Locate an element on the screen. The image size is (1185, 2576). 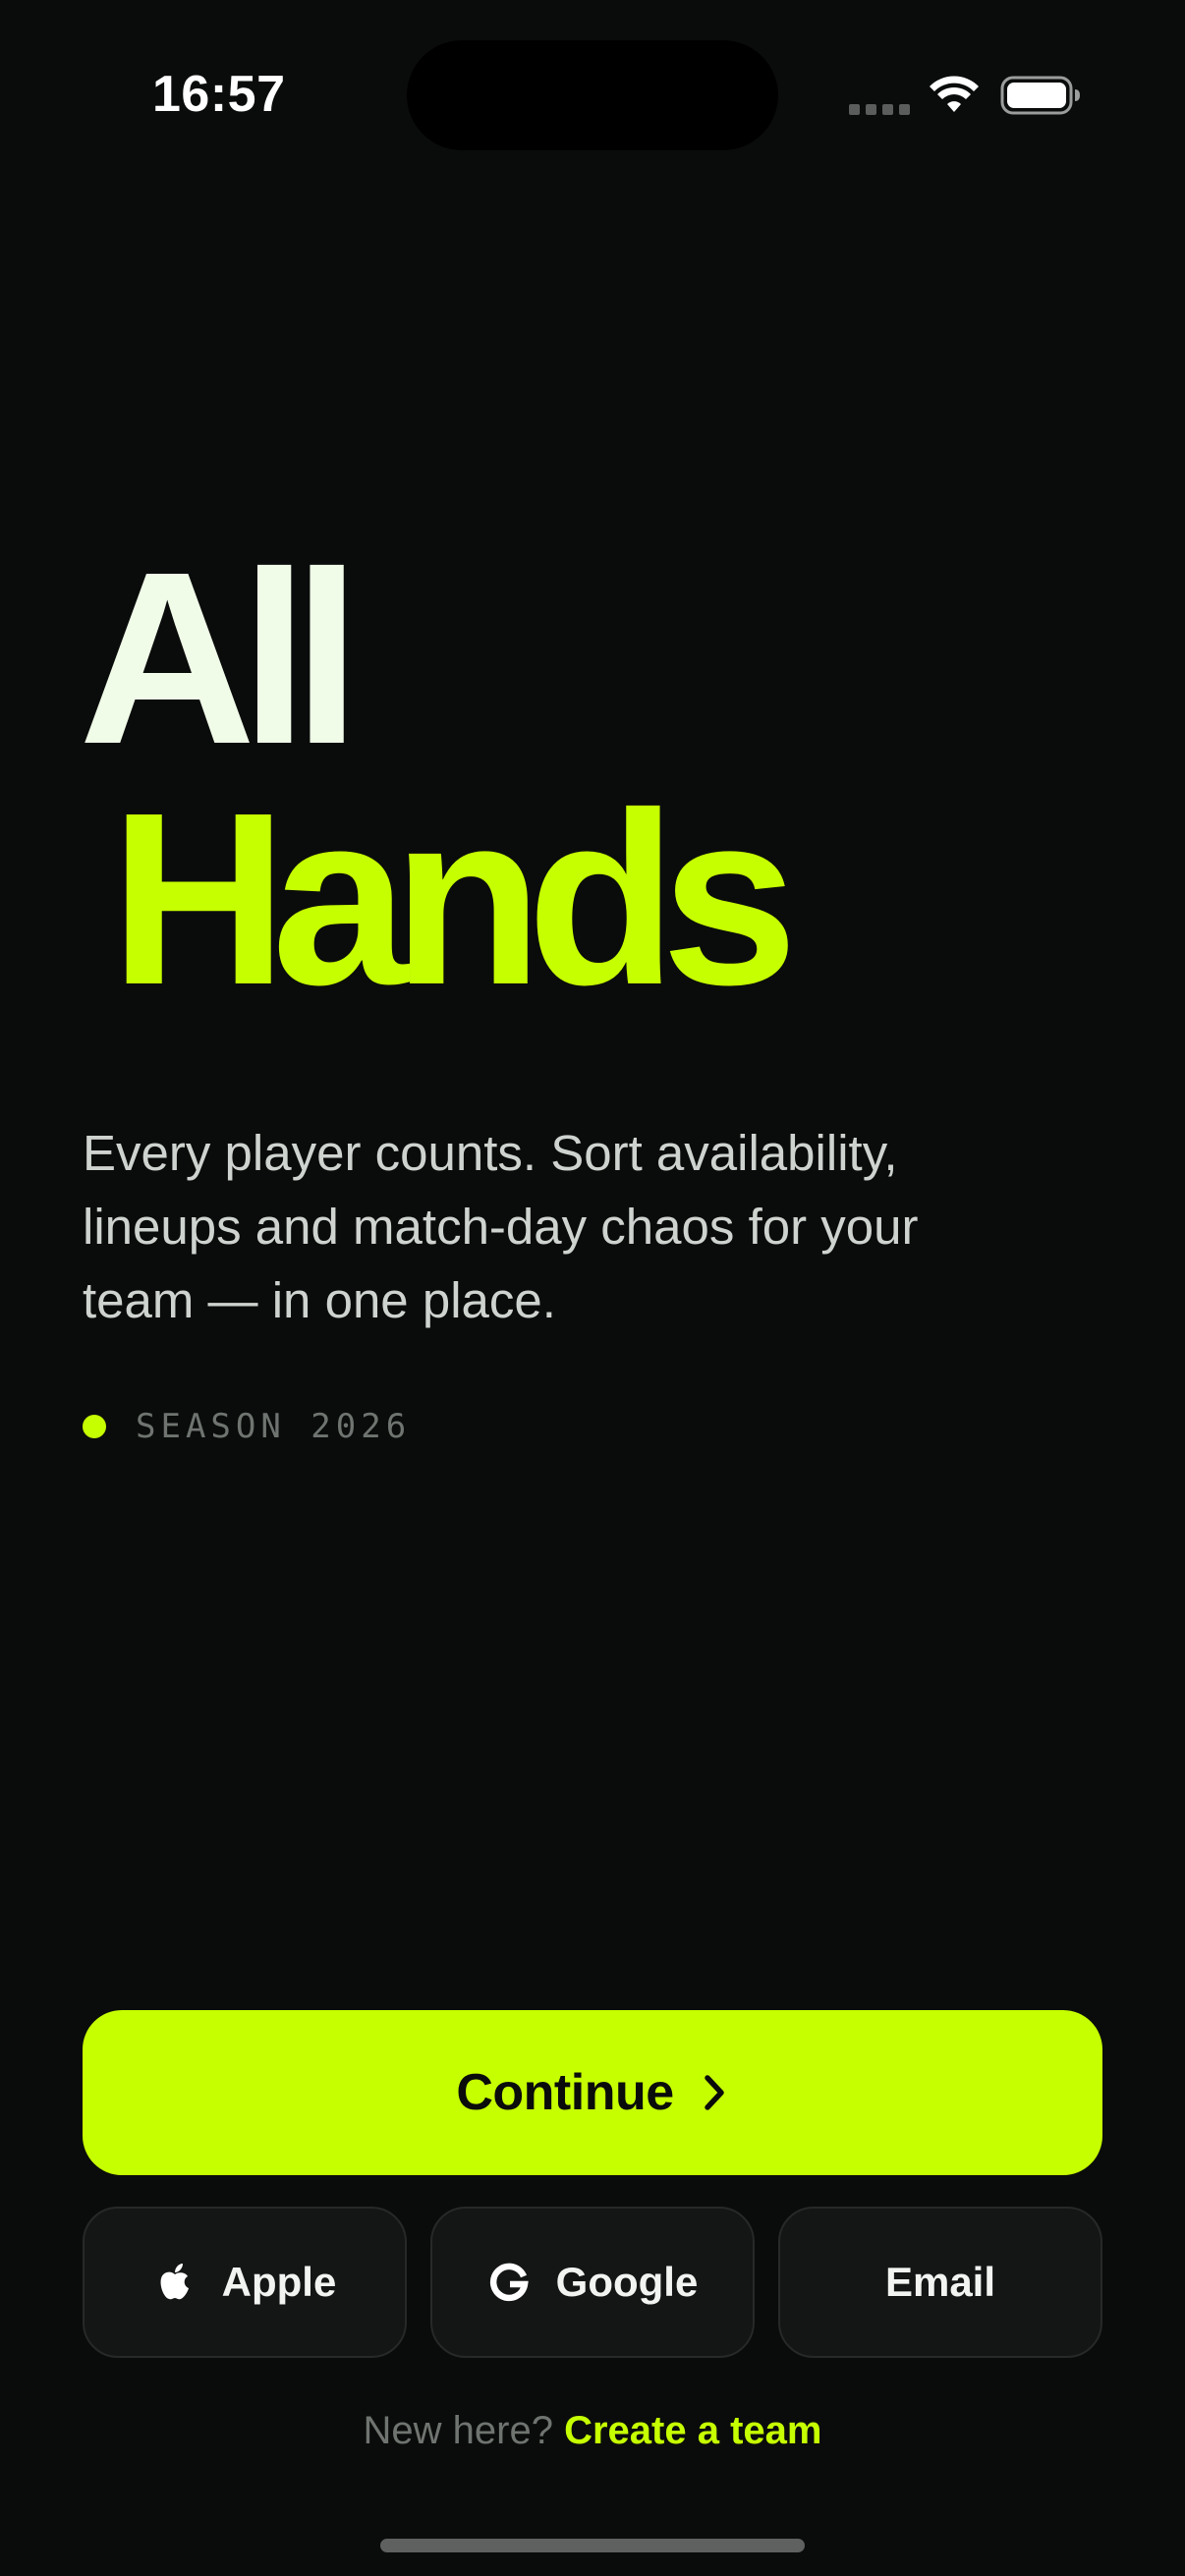
email-sign-in-button: Email is located at coordinates (940, 2282).